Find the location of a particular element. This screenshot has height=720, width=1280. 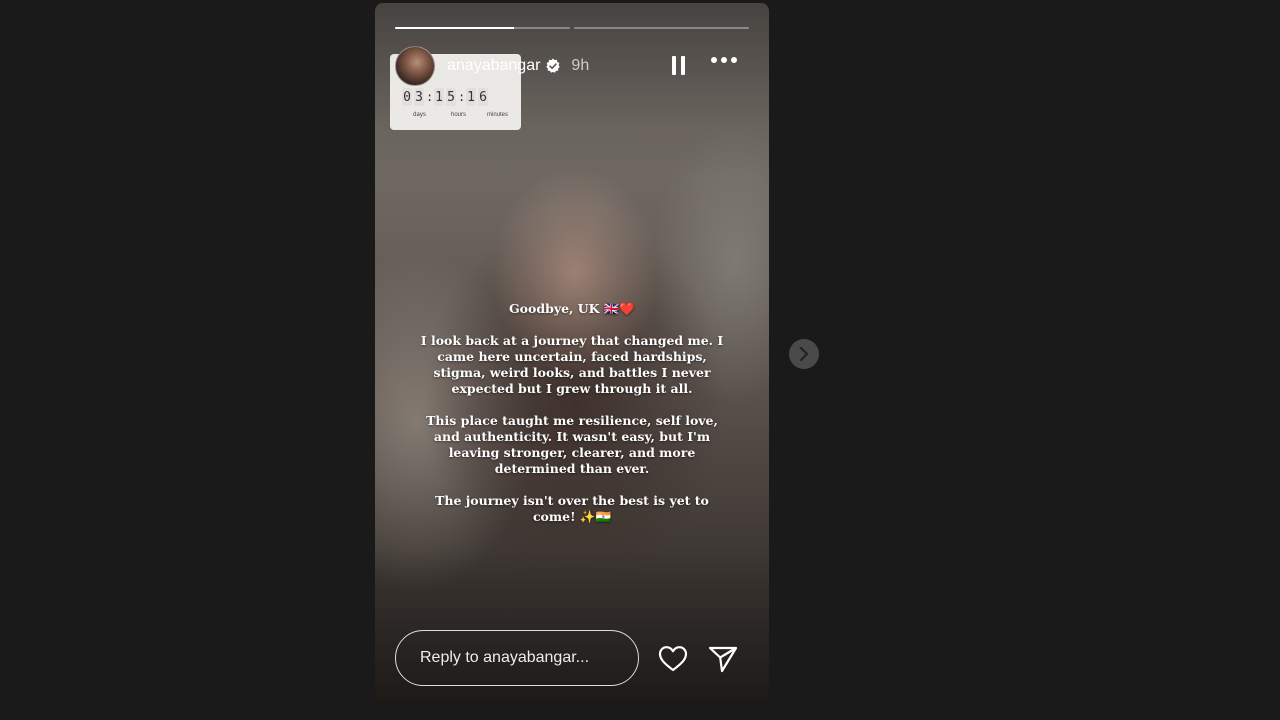

reply-bar is located at coordinates (572, 658).